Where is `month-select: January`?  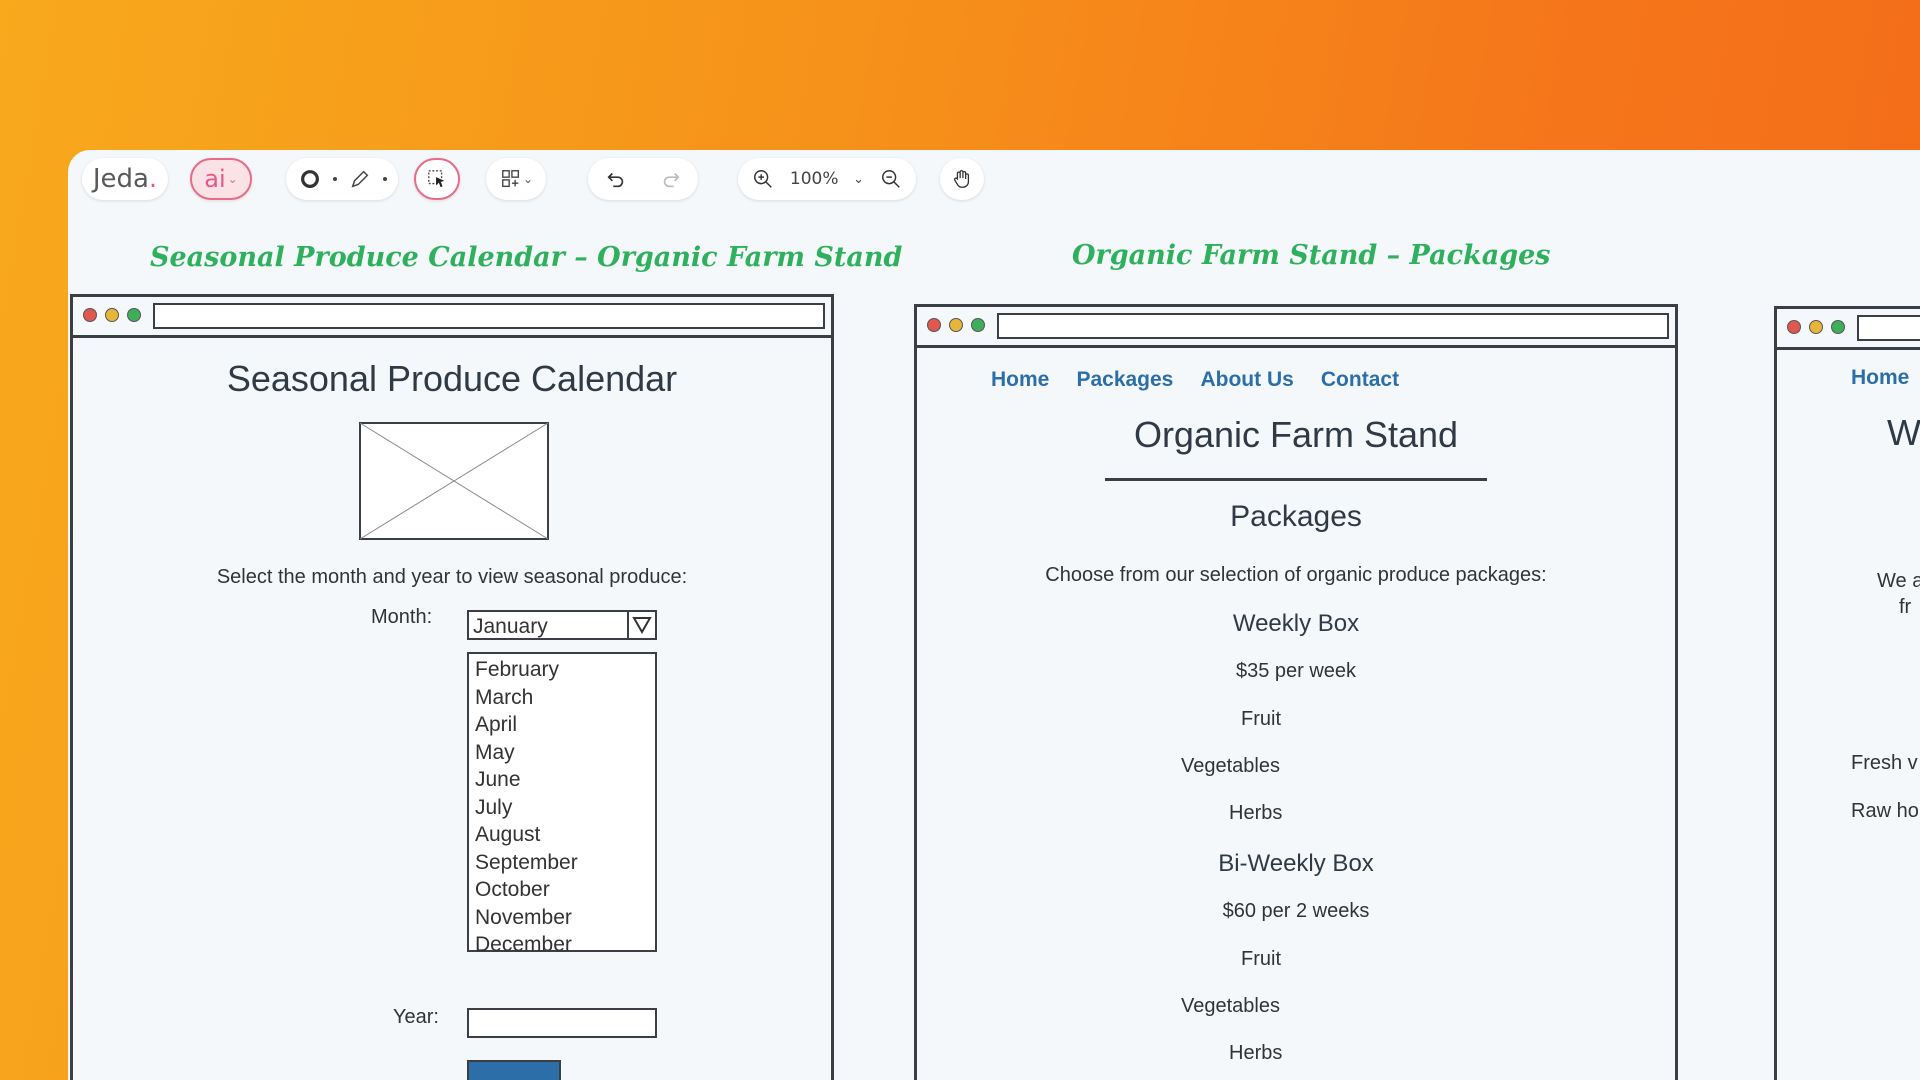
month-select: January is located at coordinates (562, 625).